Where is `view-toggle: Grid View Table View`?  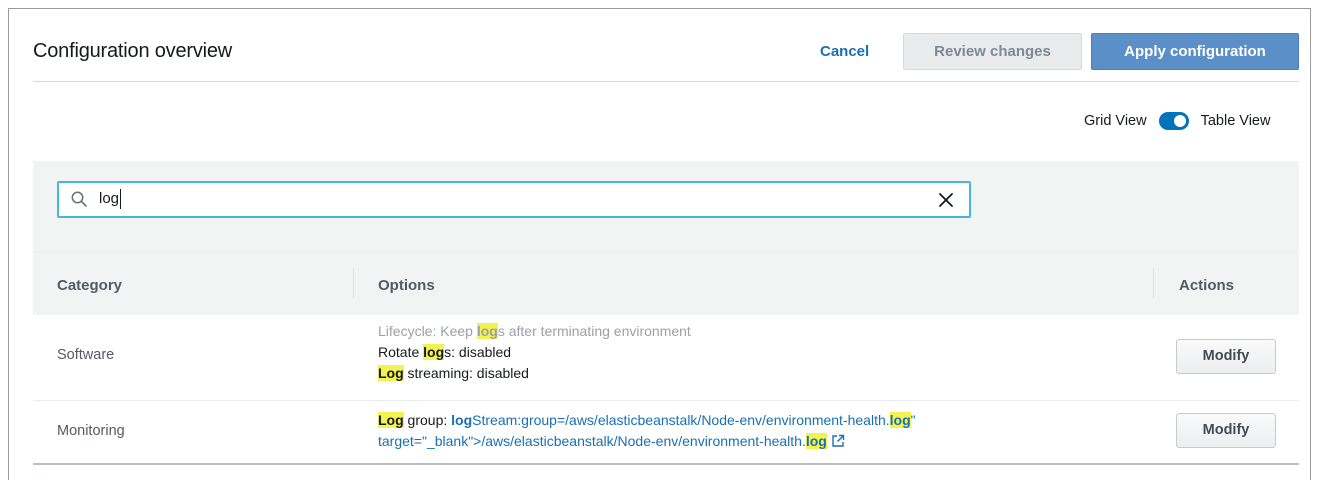 view-toggle: Grid View Table View is located at coordinates (1177, 121).